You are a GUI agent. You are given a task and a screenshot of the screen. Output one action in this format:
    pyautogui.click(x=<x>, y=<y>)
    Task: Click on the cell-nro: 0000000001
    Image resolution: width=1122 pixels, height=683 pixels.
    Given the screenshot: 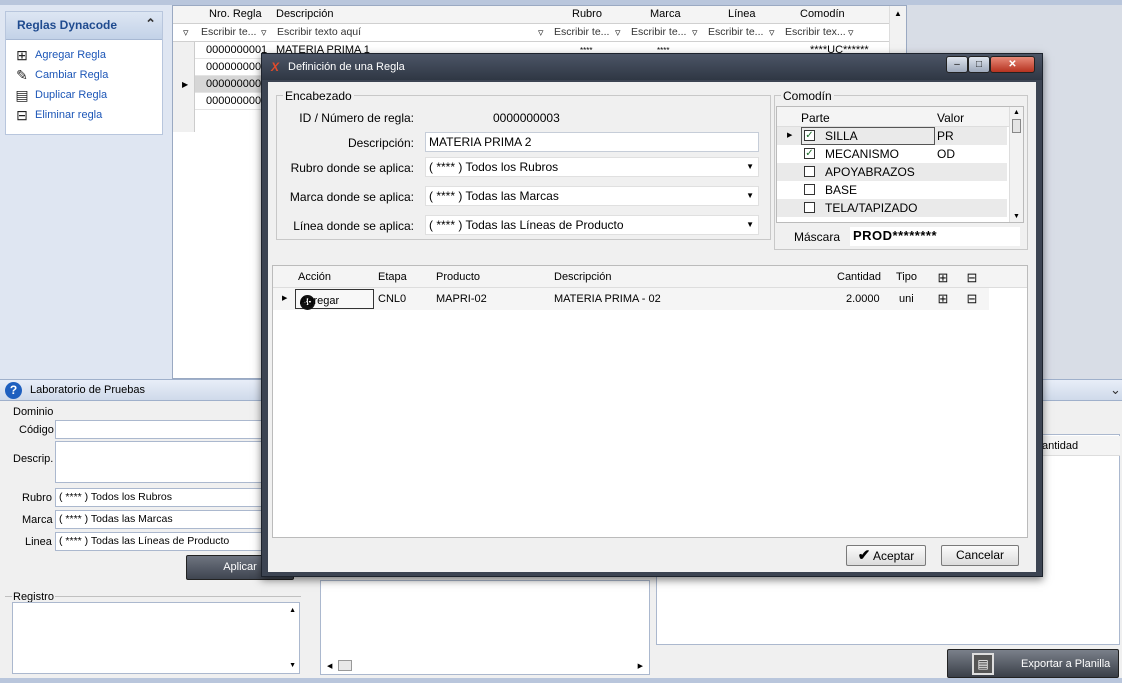 What is the action you would take?
    pyautogui.click(x=237, y=50)
    